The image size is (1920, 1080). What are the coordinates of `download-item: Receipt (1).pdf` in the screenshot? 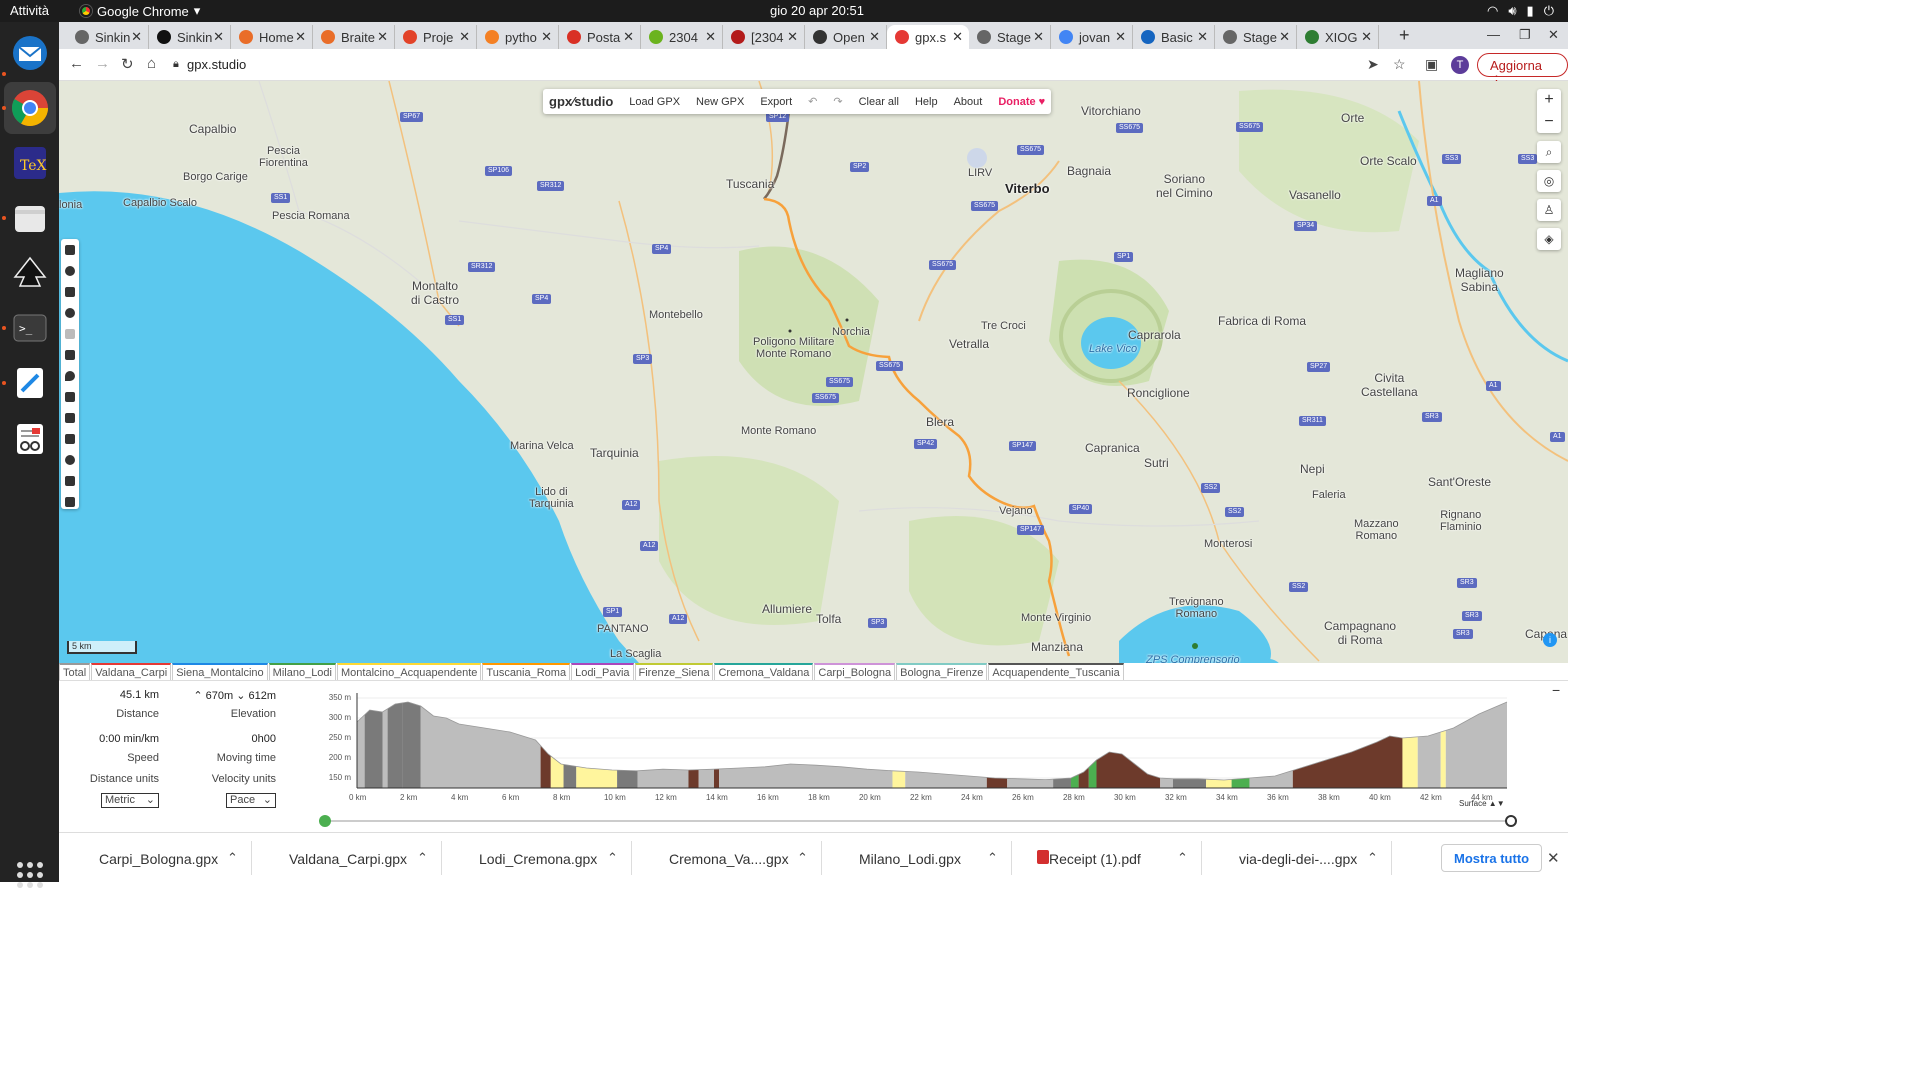 It's located at (1095, 859).